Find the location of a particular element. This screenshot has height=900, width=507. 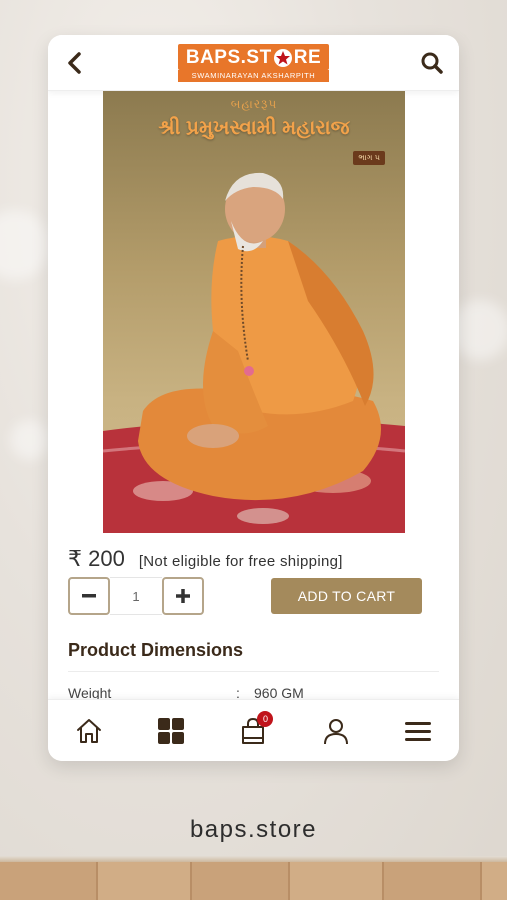

user-icon is located at coordinates (335, 731).